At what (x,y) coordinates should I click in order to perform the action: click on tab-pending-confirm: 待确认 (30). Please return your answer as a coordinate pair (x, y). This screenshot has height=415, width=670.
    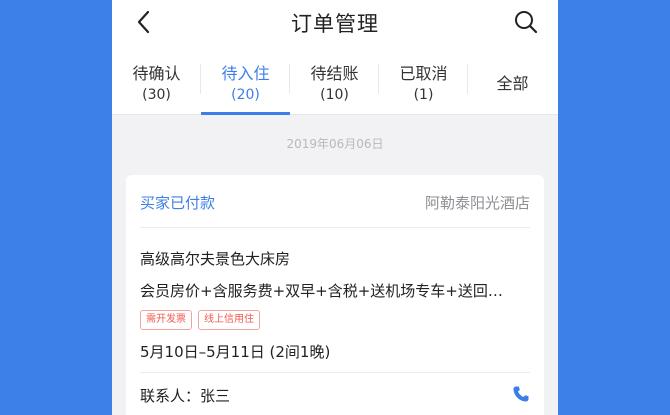
    Looking at the image, I should click on (156, 81).